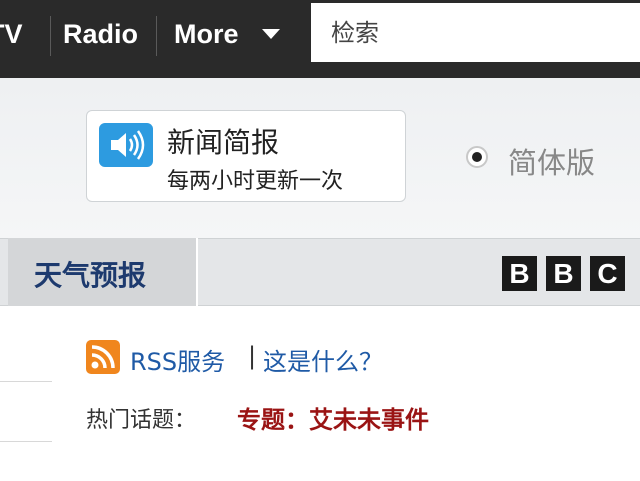  What do you see at coordinates (103, 357) in the screenshot?
I see `rss-icon` at bounding box center [103, 357].